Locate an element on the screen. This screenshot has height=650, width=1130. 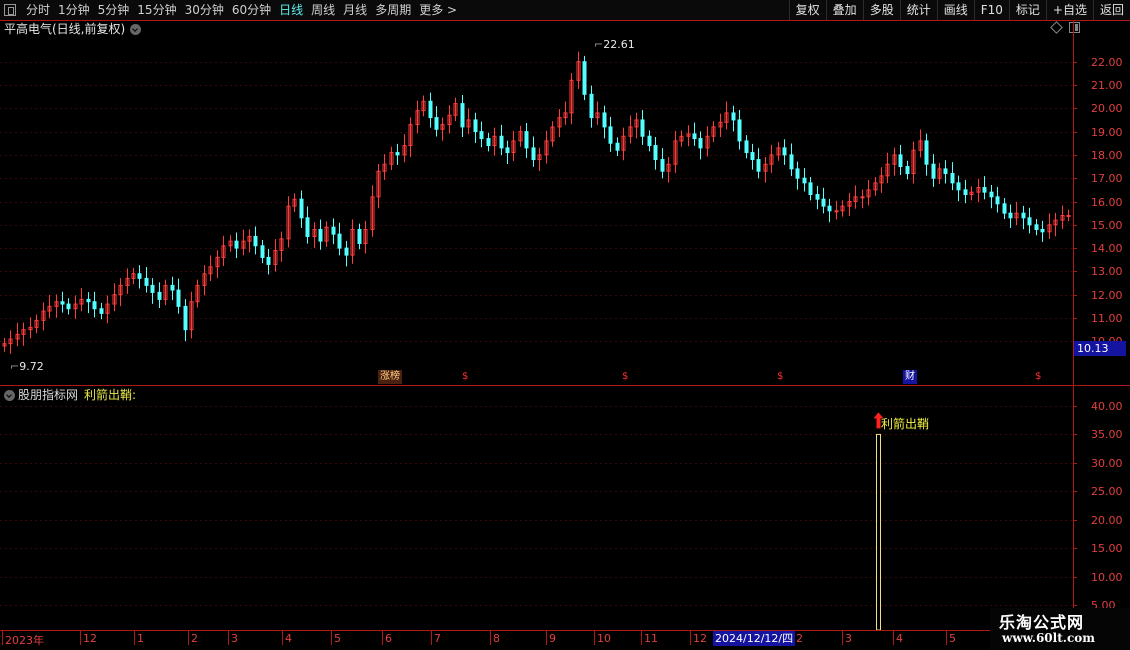
indicator-tick-label: 35.00 is located at coordinates (1107, 434).